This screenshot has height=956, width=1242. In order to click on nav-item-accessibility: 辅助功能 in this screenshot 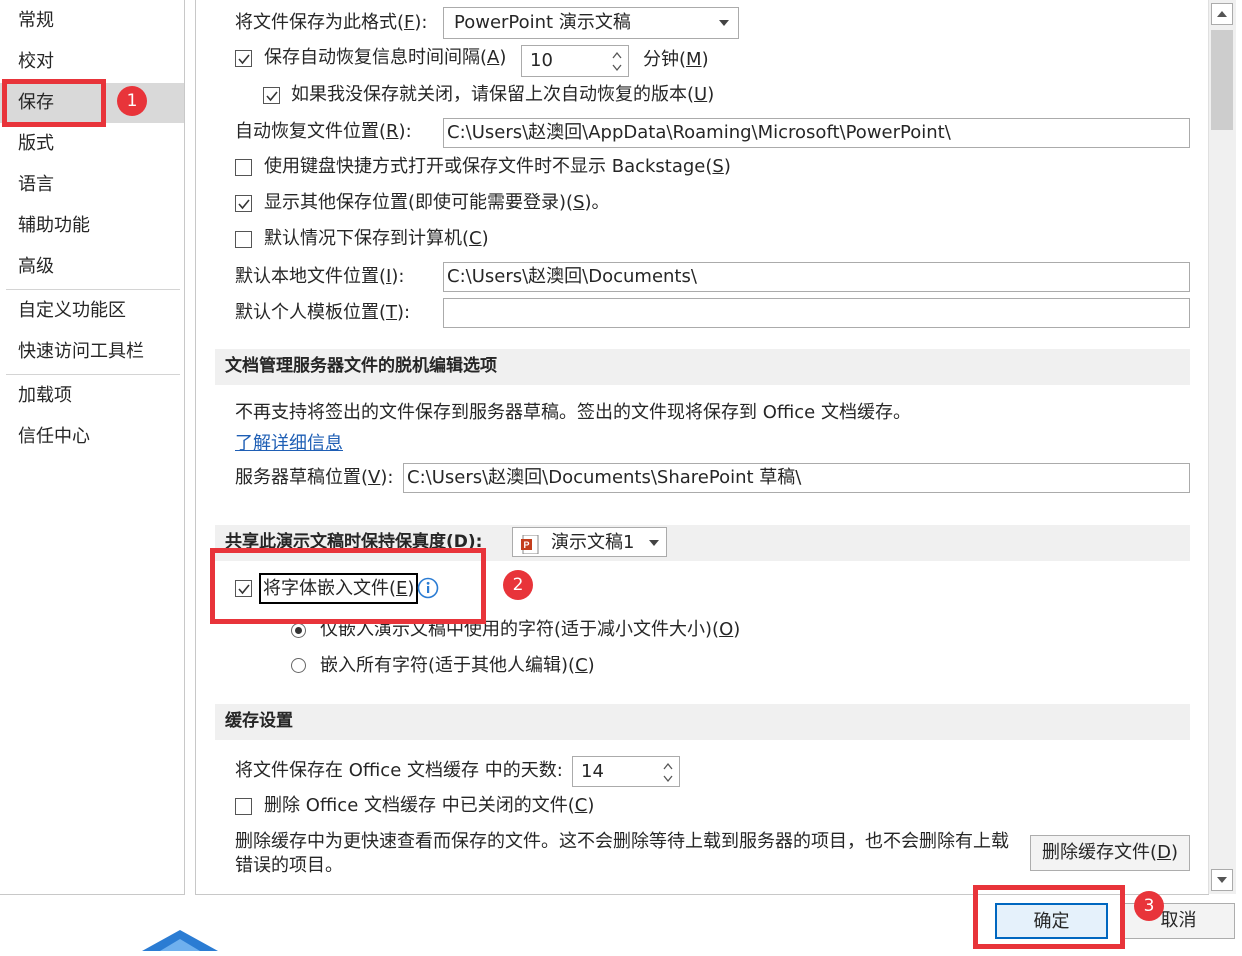, I will do `click(92, 226)`.